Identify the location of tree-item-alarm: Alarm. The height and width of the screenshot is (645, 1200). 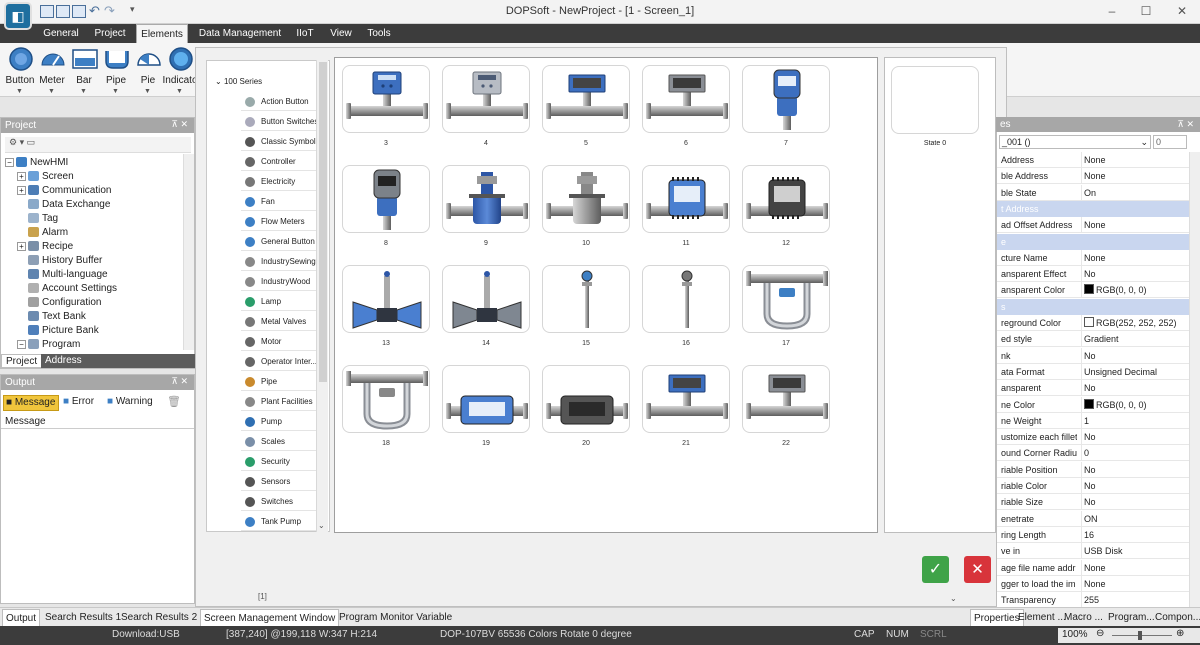
(48, 232).